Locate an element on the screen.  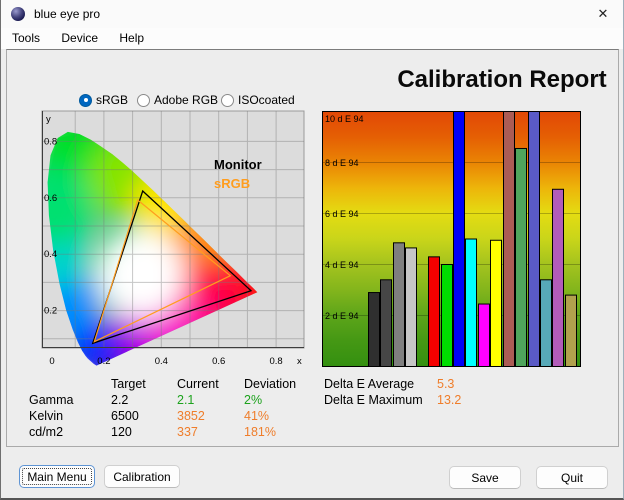
delta-average-value: 5.3 is located at coordinates (446, 384).